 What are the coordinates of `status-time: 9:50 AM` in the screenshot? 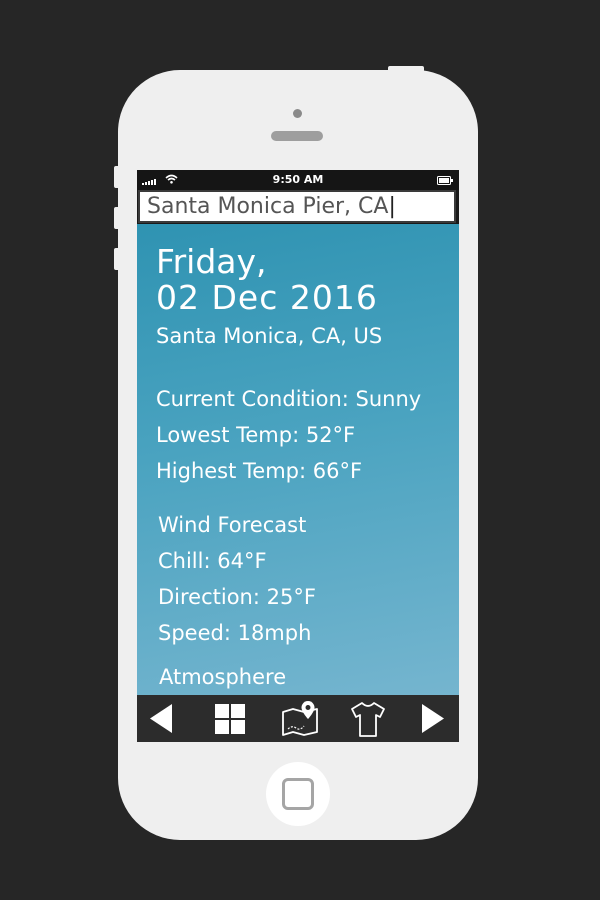 It's located at (298, 179).